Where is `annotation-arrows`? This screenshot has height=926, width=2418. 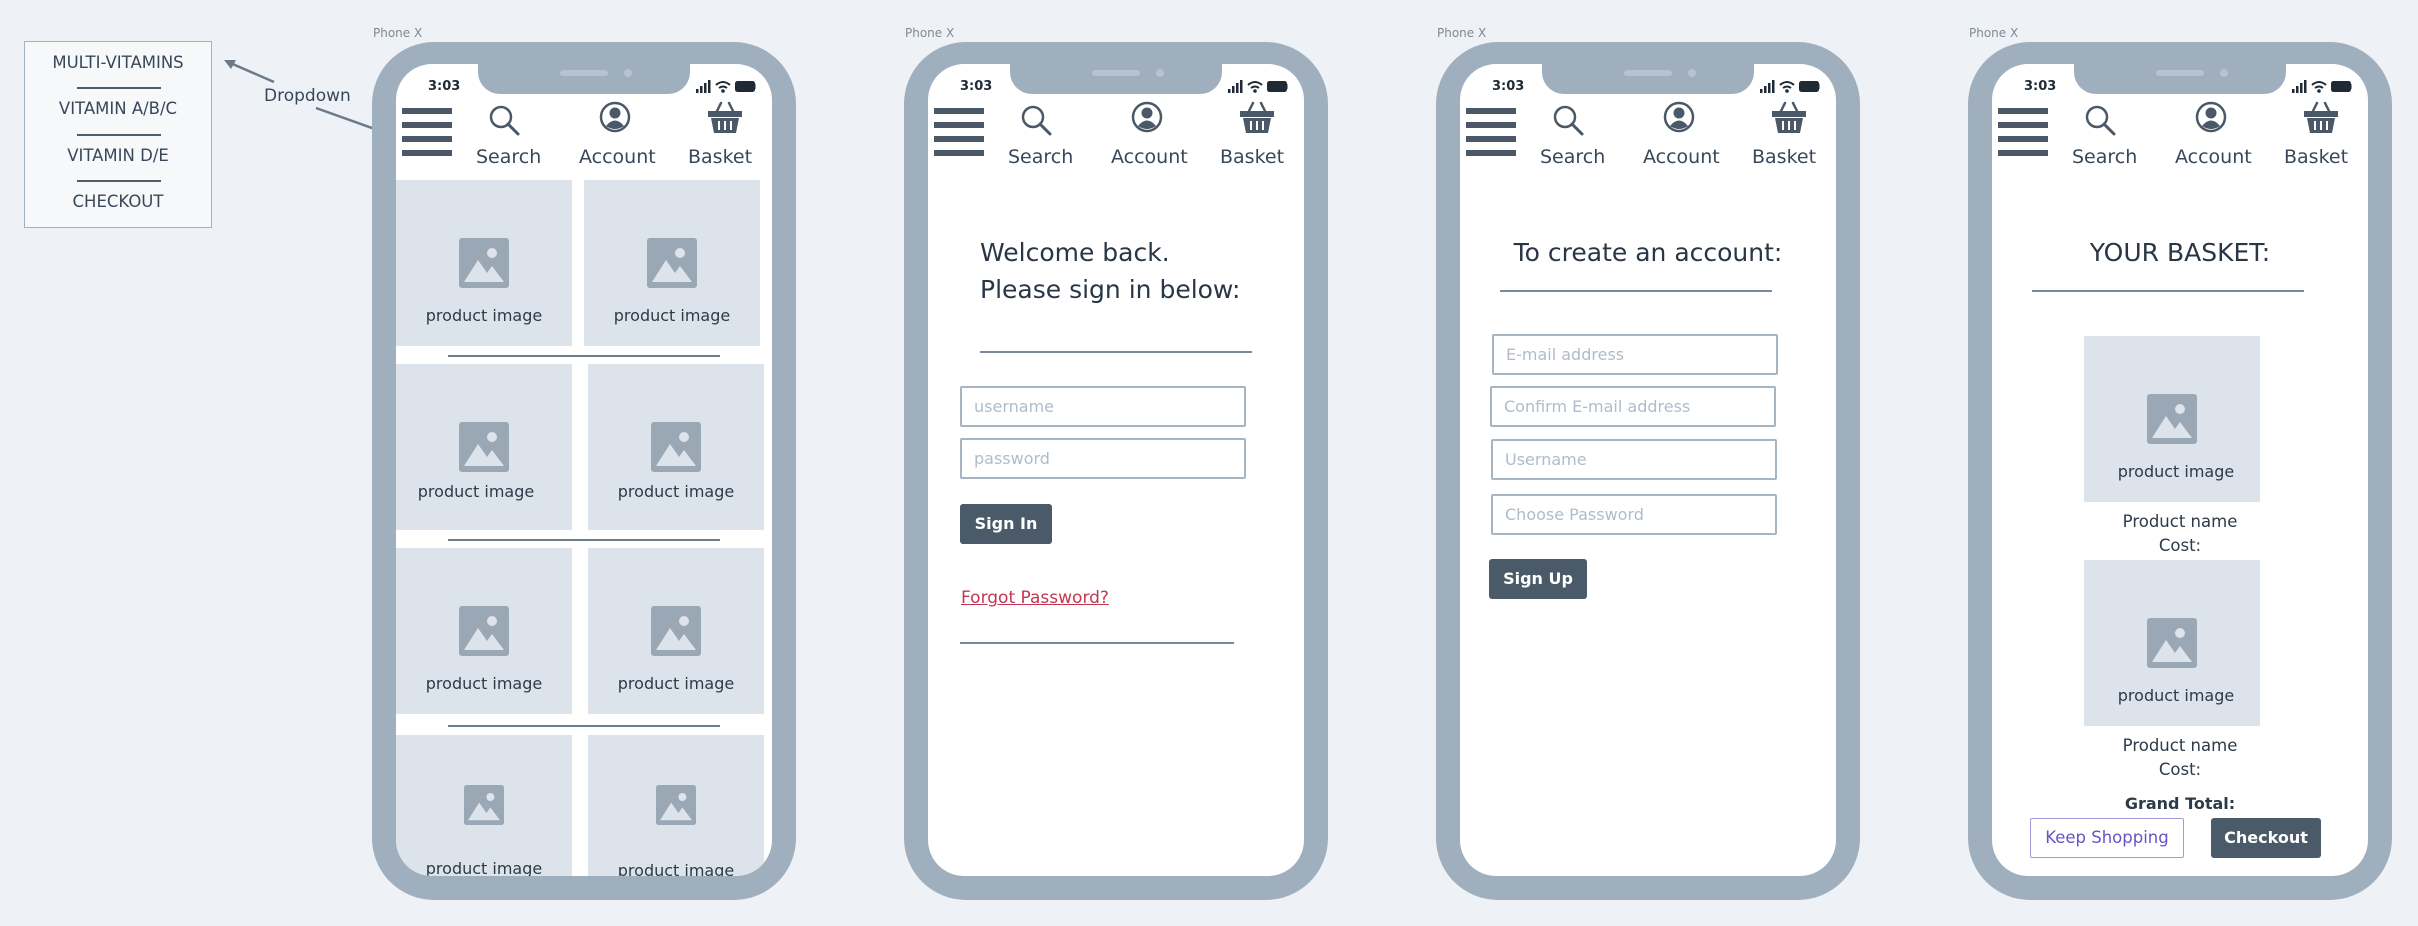 annotation-arrows is located at coordinates (305, 97).